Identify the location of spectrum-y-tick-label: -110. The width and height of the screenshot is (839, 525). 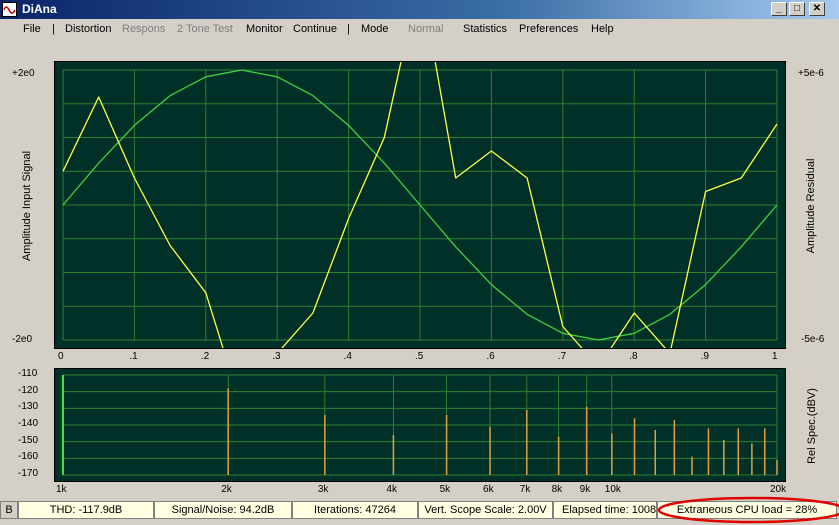
(28, 373).